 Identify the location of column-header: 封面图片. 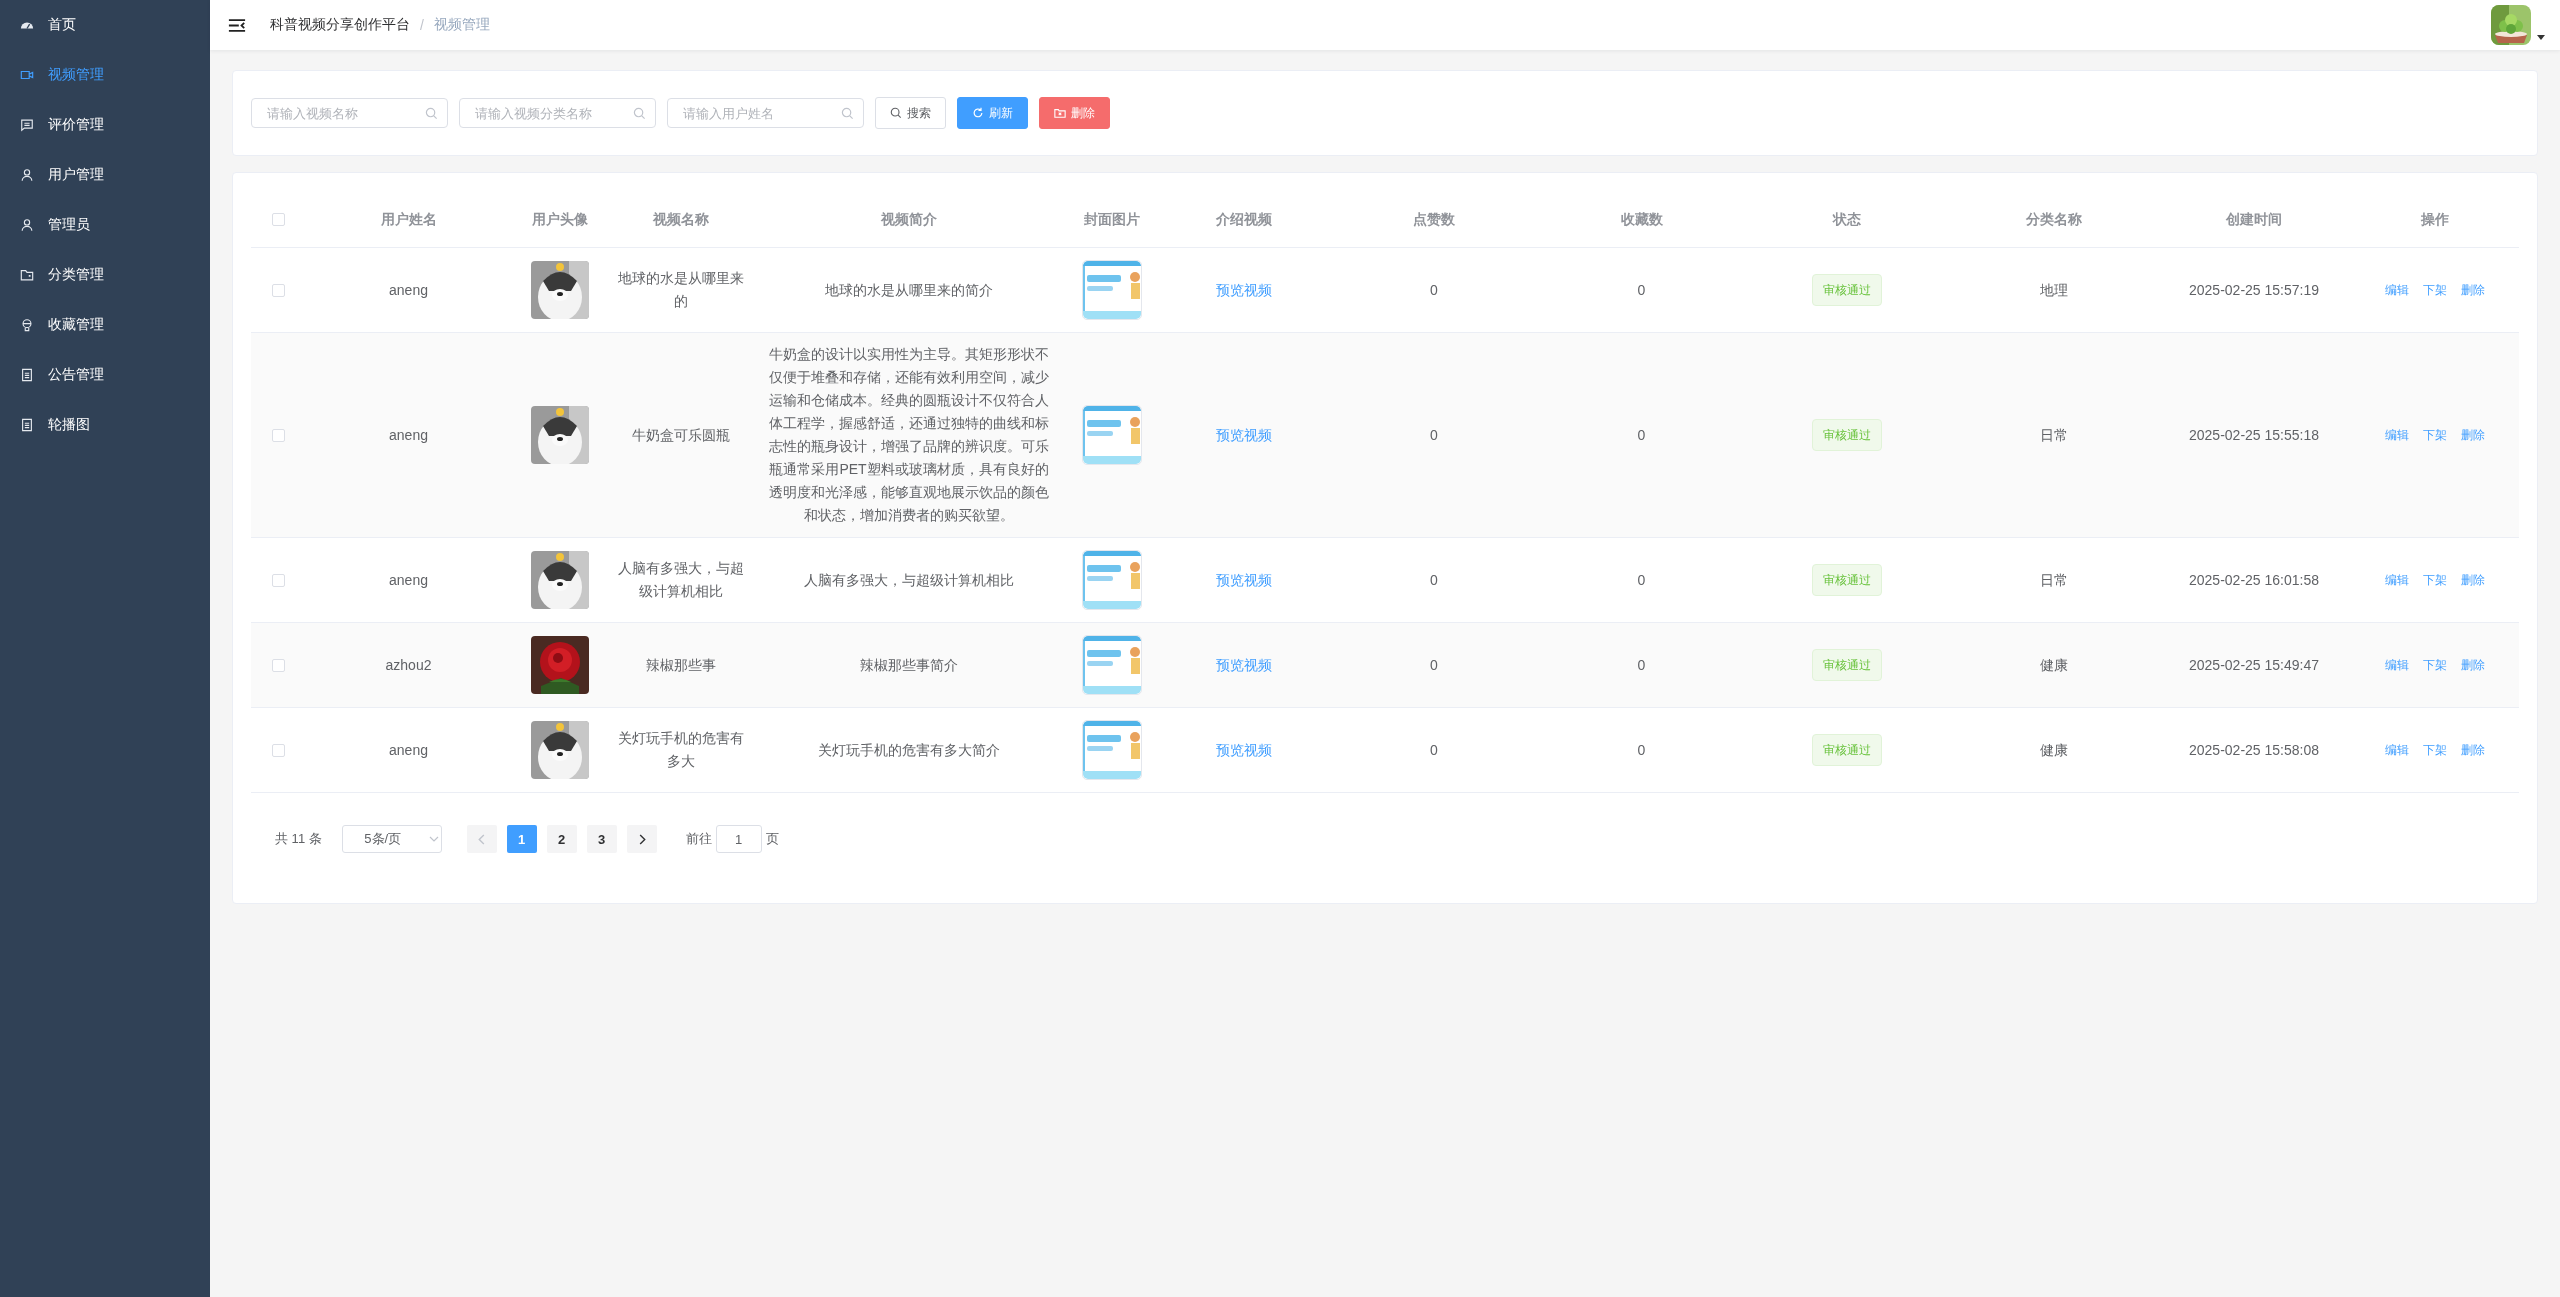
(1111, 219).